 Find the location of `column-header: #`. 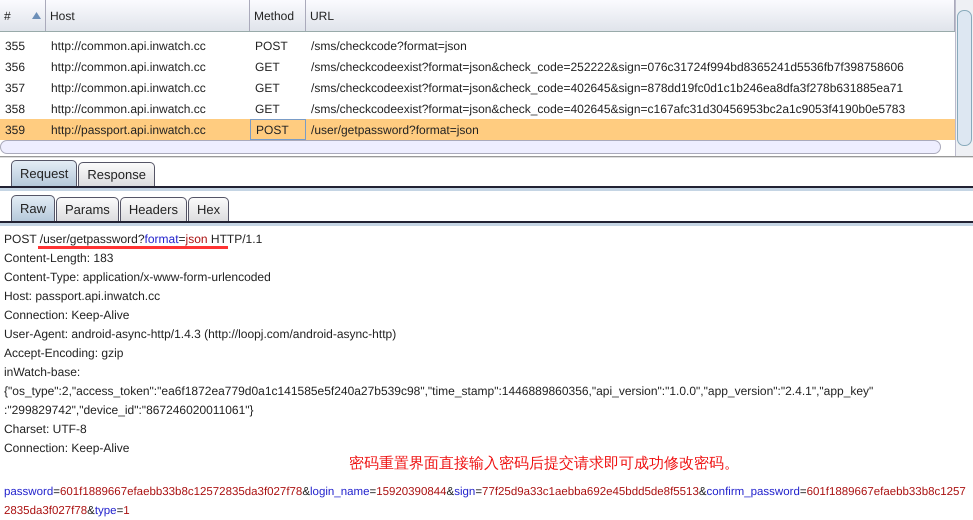

column-header: # is located at coordinates (23, 15).